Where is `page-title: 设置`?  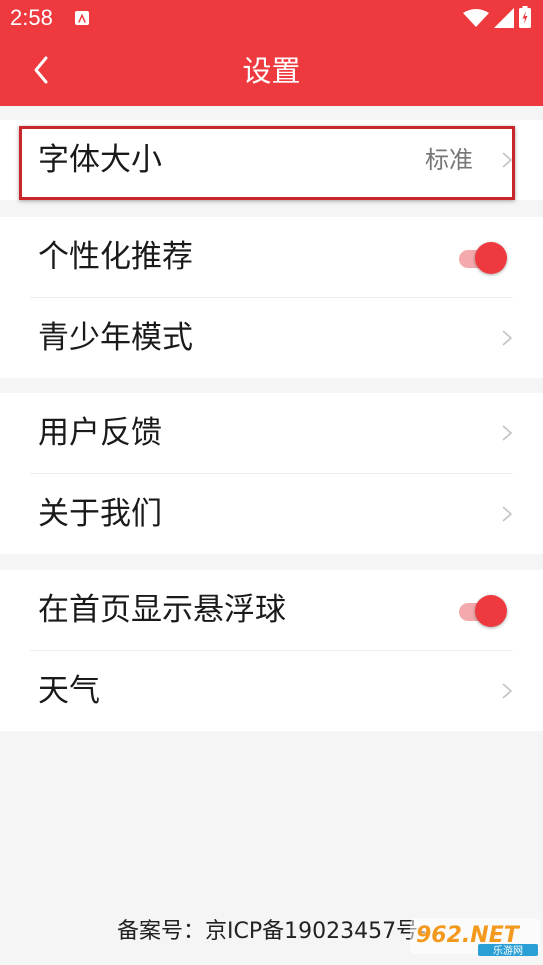 page-title: 设置 is located at coordinates (271, 71).